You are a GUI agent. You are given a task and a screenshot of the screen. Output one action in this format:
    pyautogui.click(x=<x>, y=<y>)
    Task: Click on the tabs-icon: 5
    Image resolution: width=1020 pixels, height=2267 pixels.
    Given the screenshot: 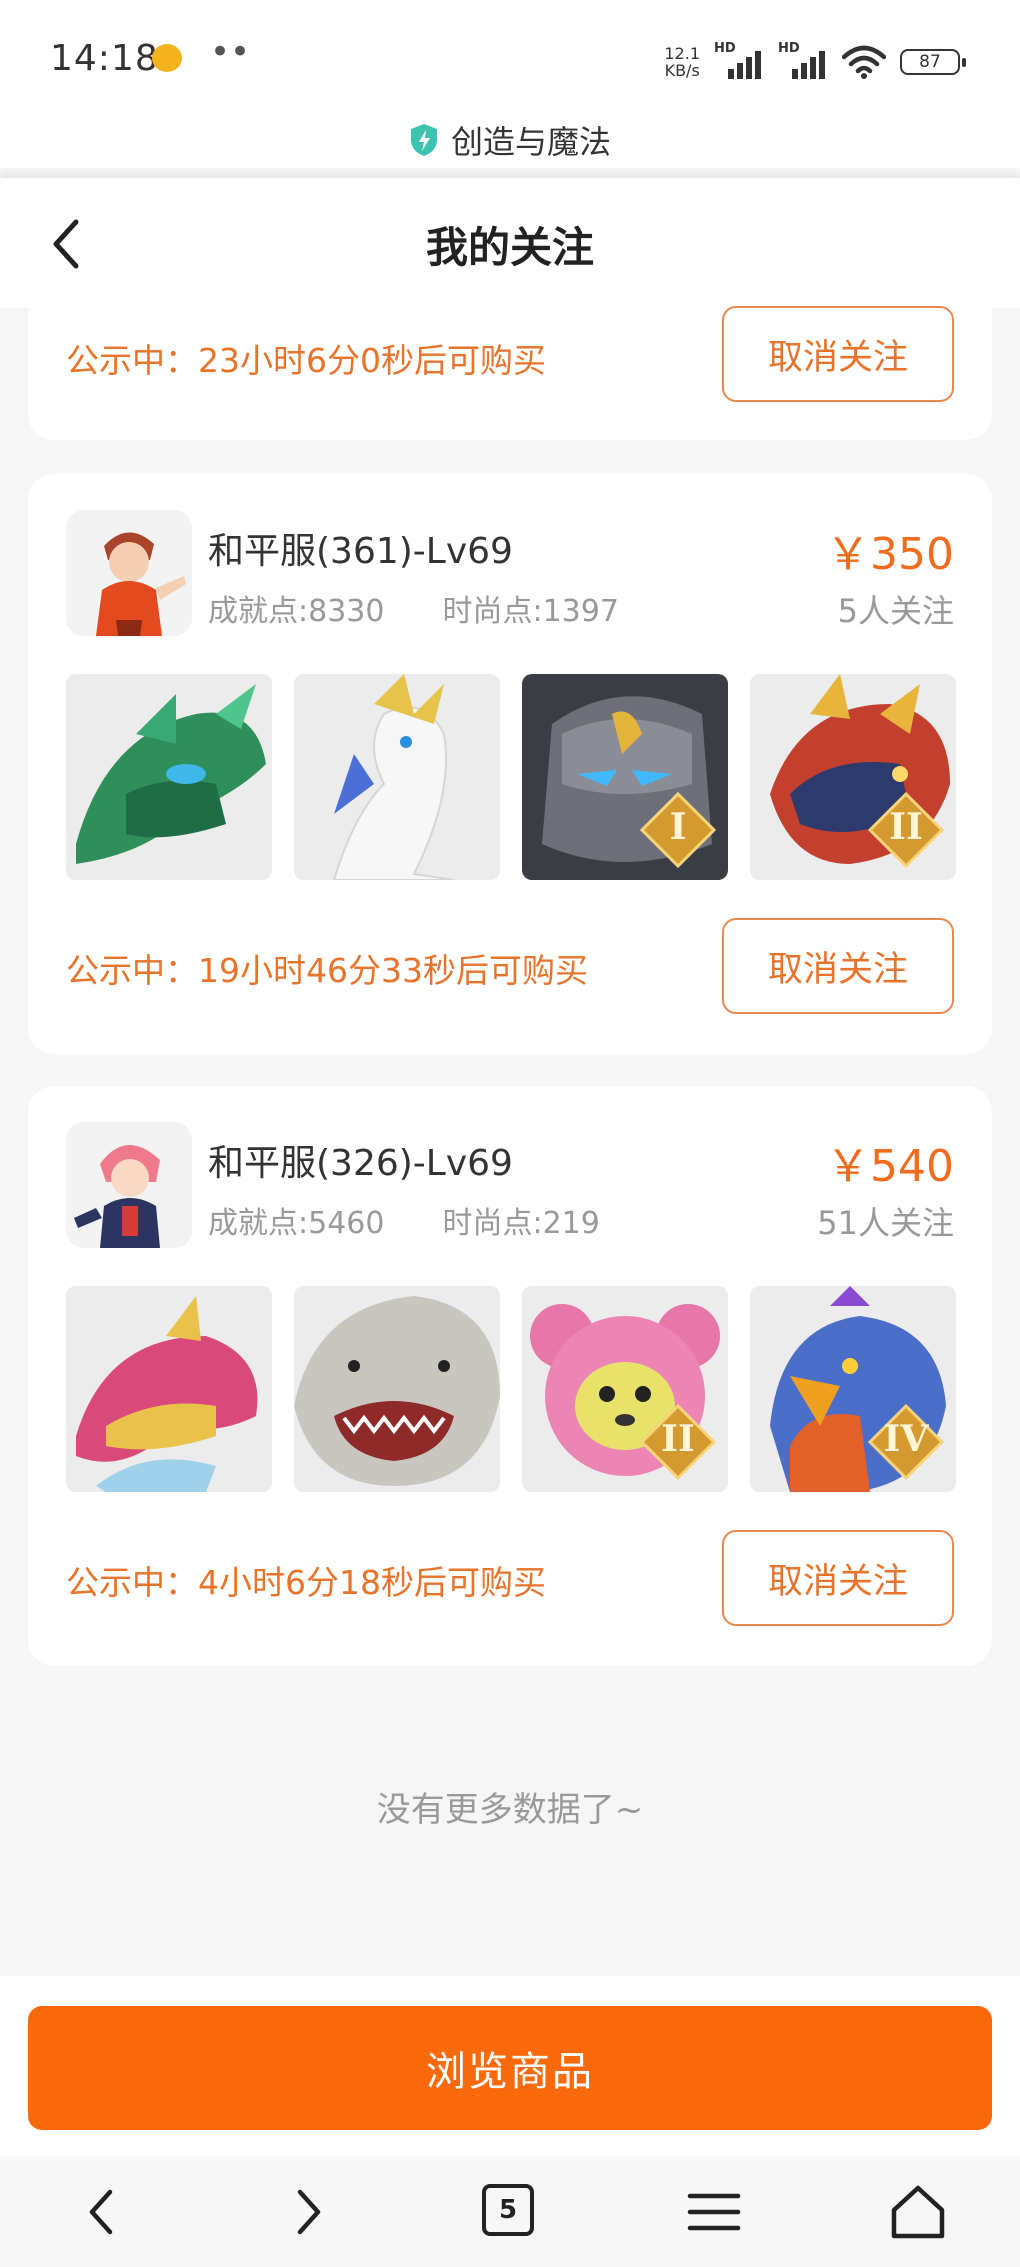 What is the action you would take?
    pyautogui.click(x=508, y=2210)
    